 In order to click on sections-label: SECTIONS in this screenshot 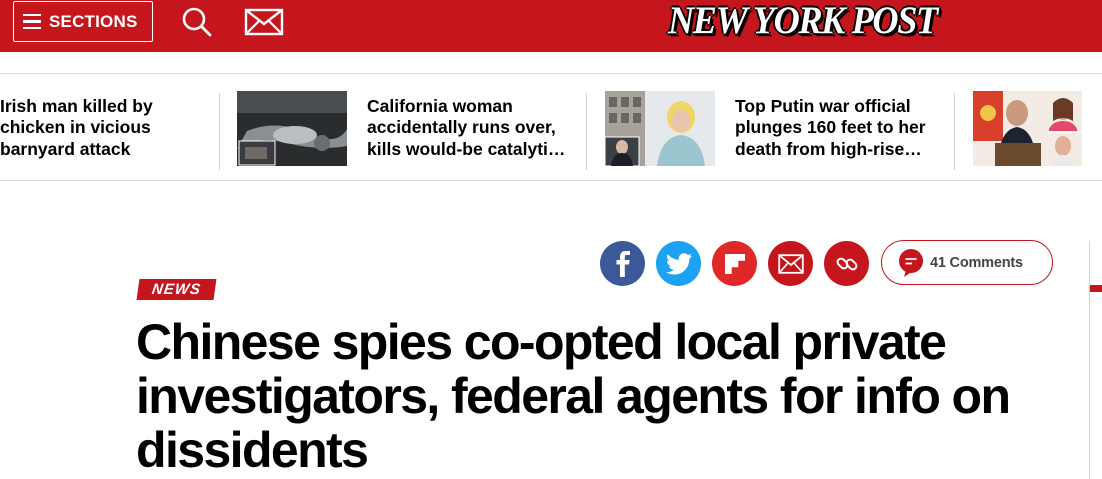, I will do `click(93, 21)`.